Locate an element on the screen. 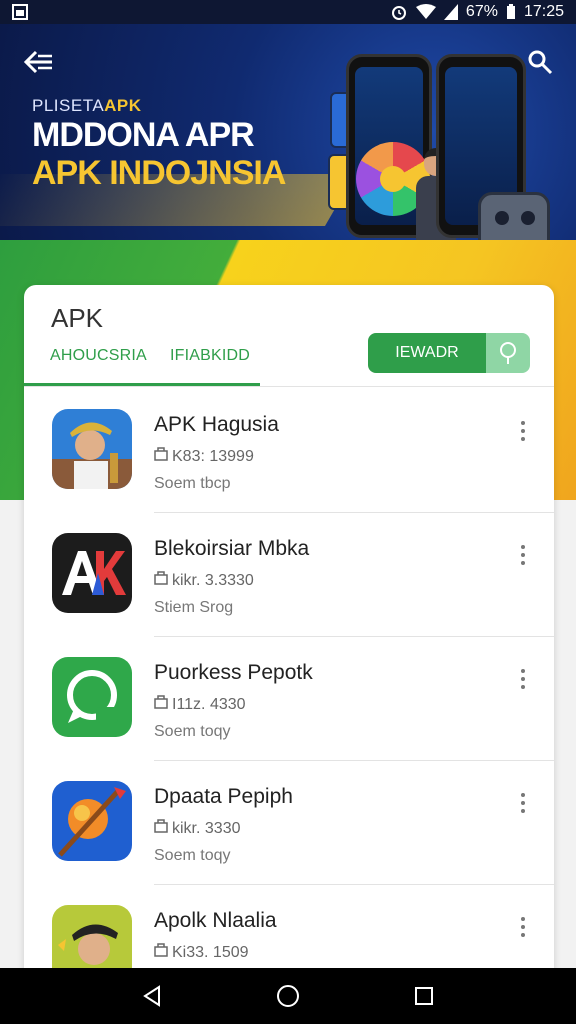  tab-2: IFIABKIDD is located at coordinates (210, 356).